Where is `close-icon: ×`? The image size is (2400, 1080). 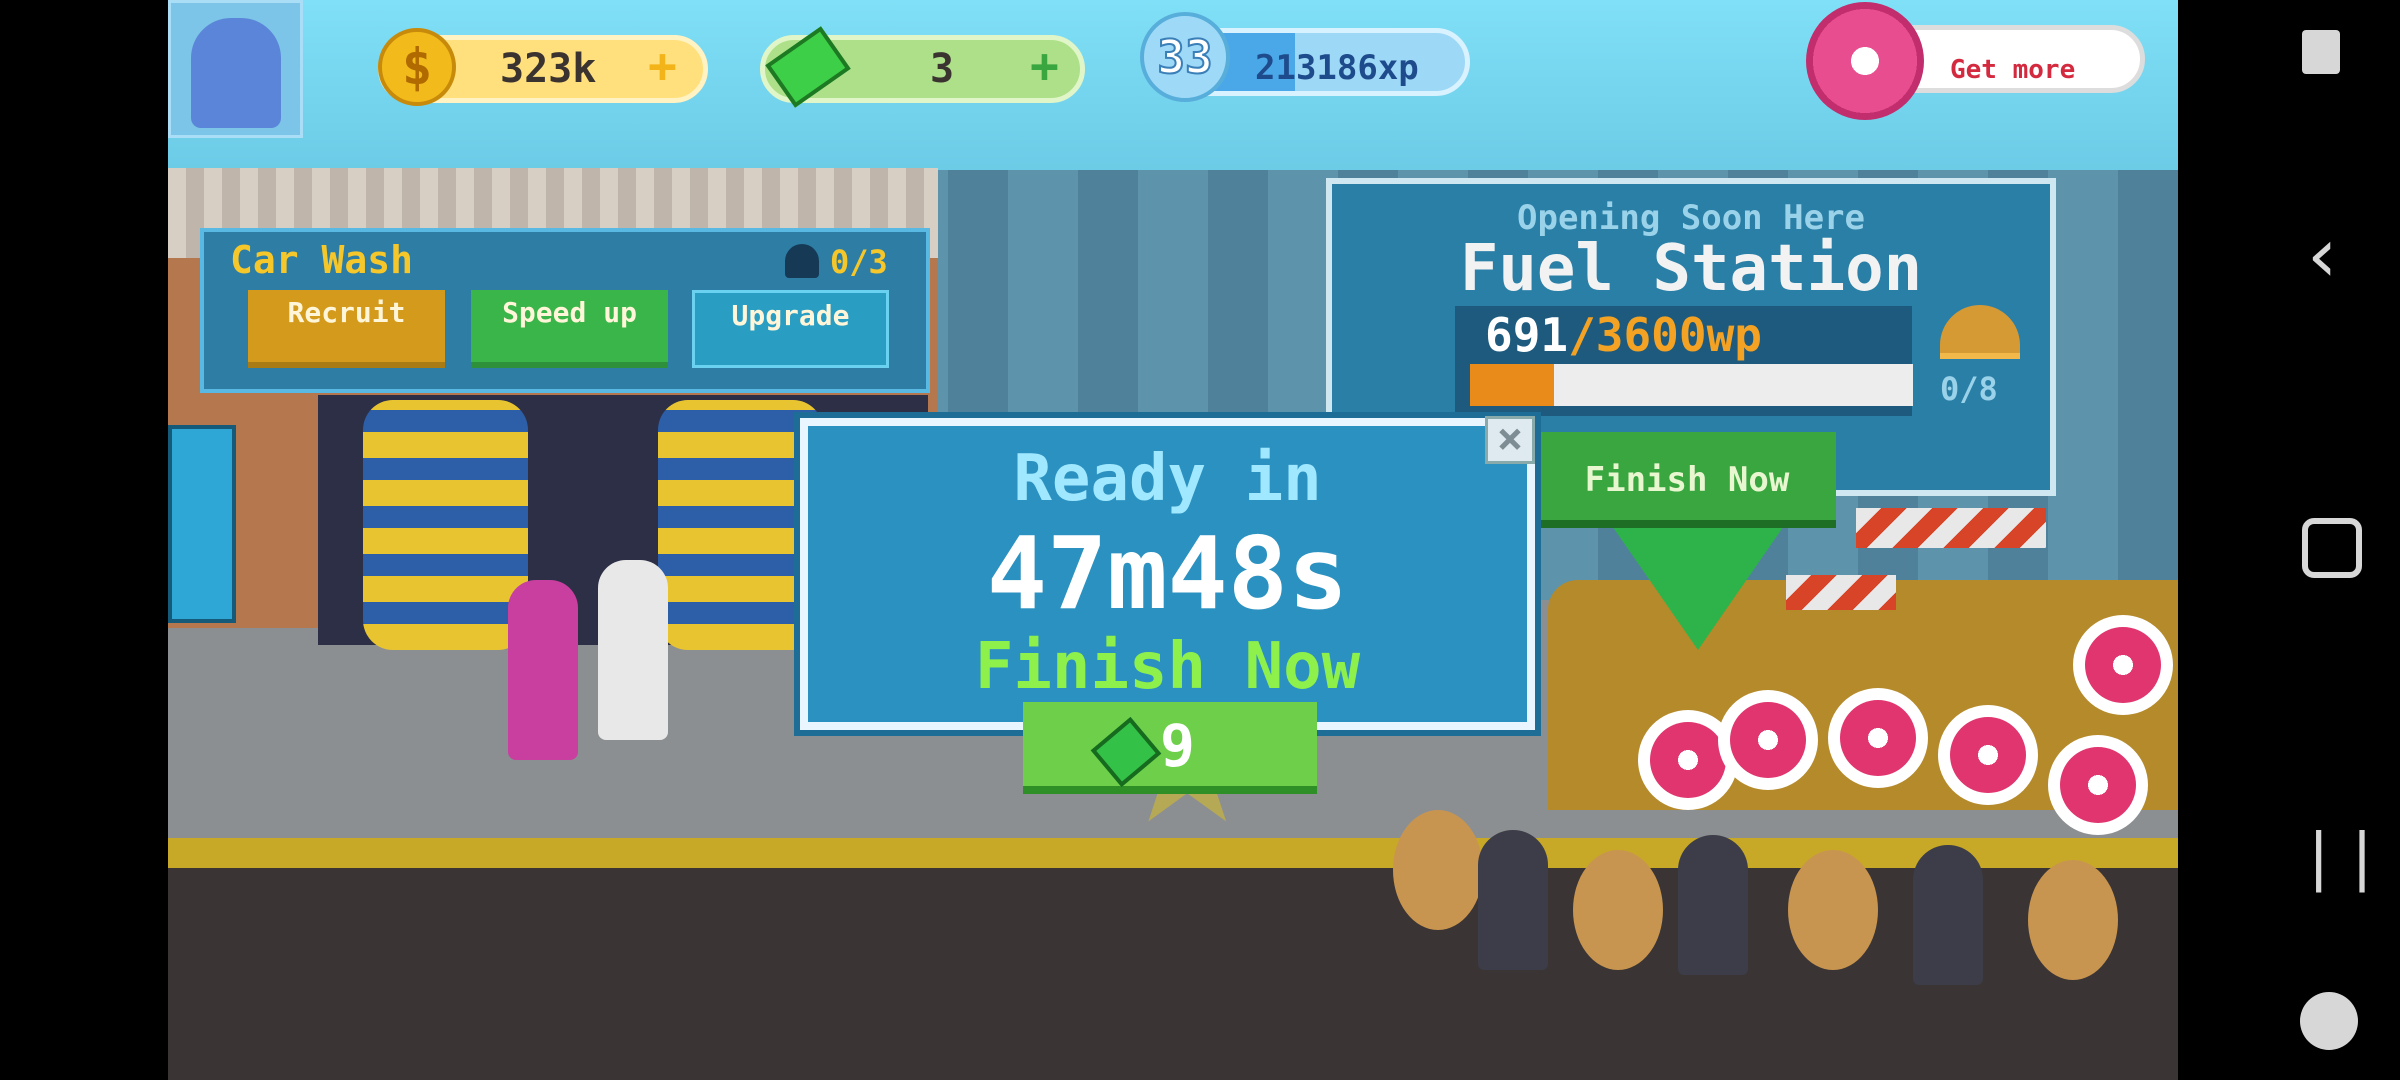
close-icon: × is located at coordinates (1510, 440).